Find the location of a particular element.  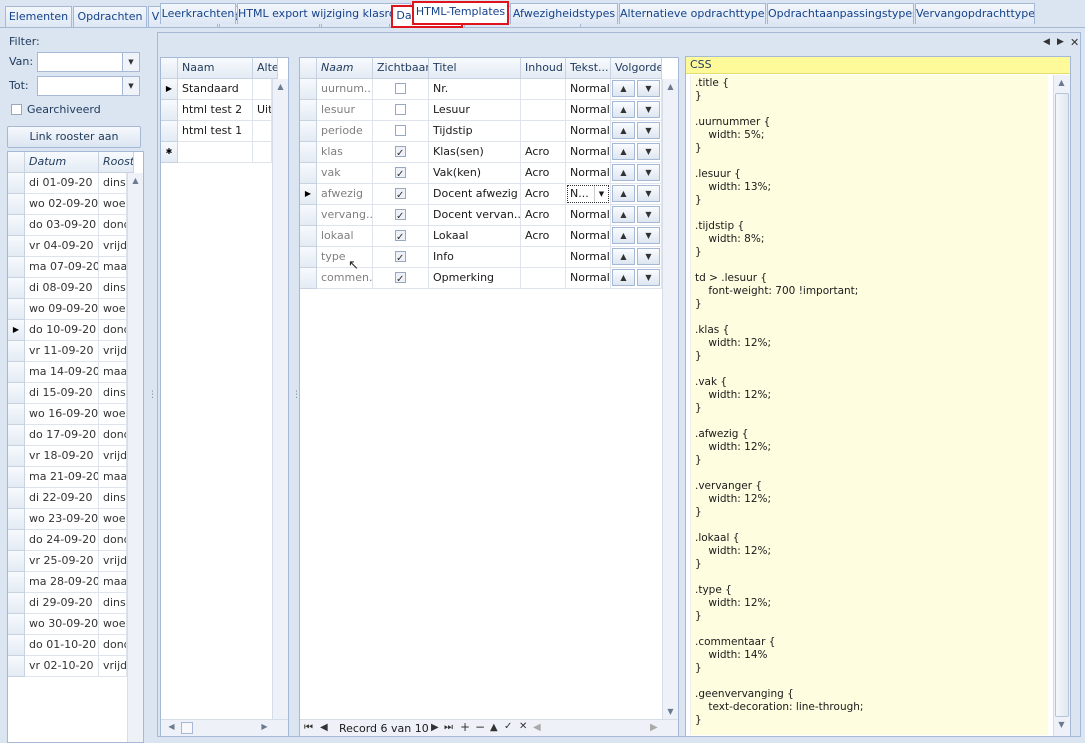

tab-afwezigheidstypes: Afwezigheidstypes is located at coordinates (564, 13).